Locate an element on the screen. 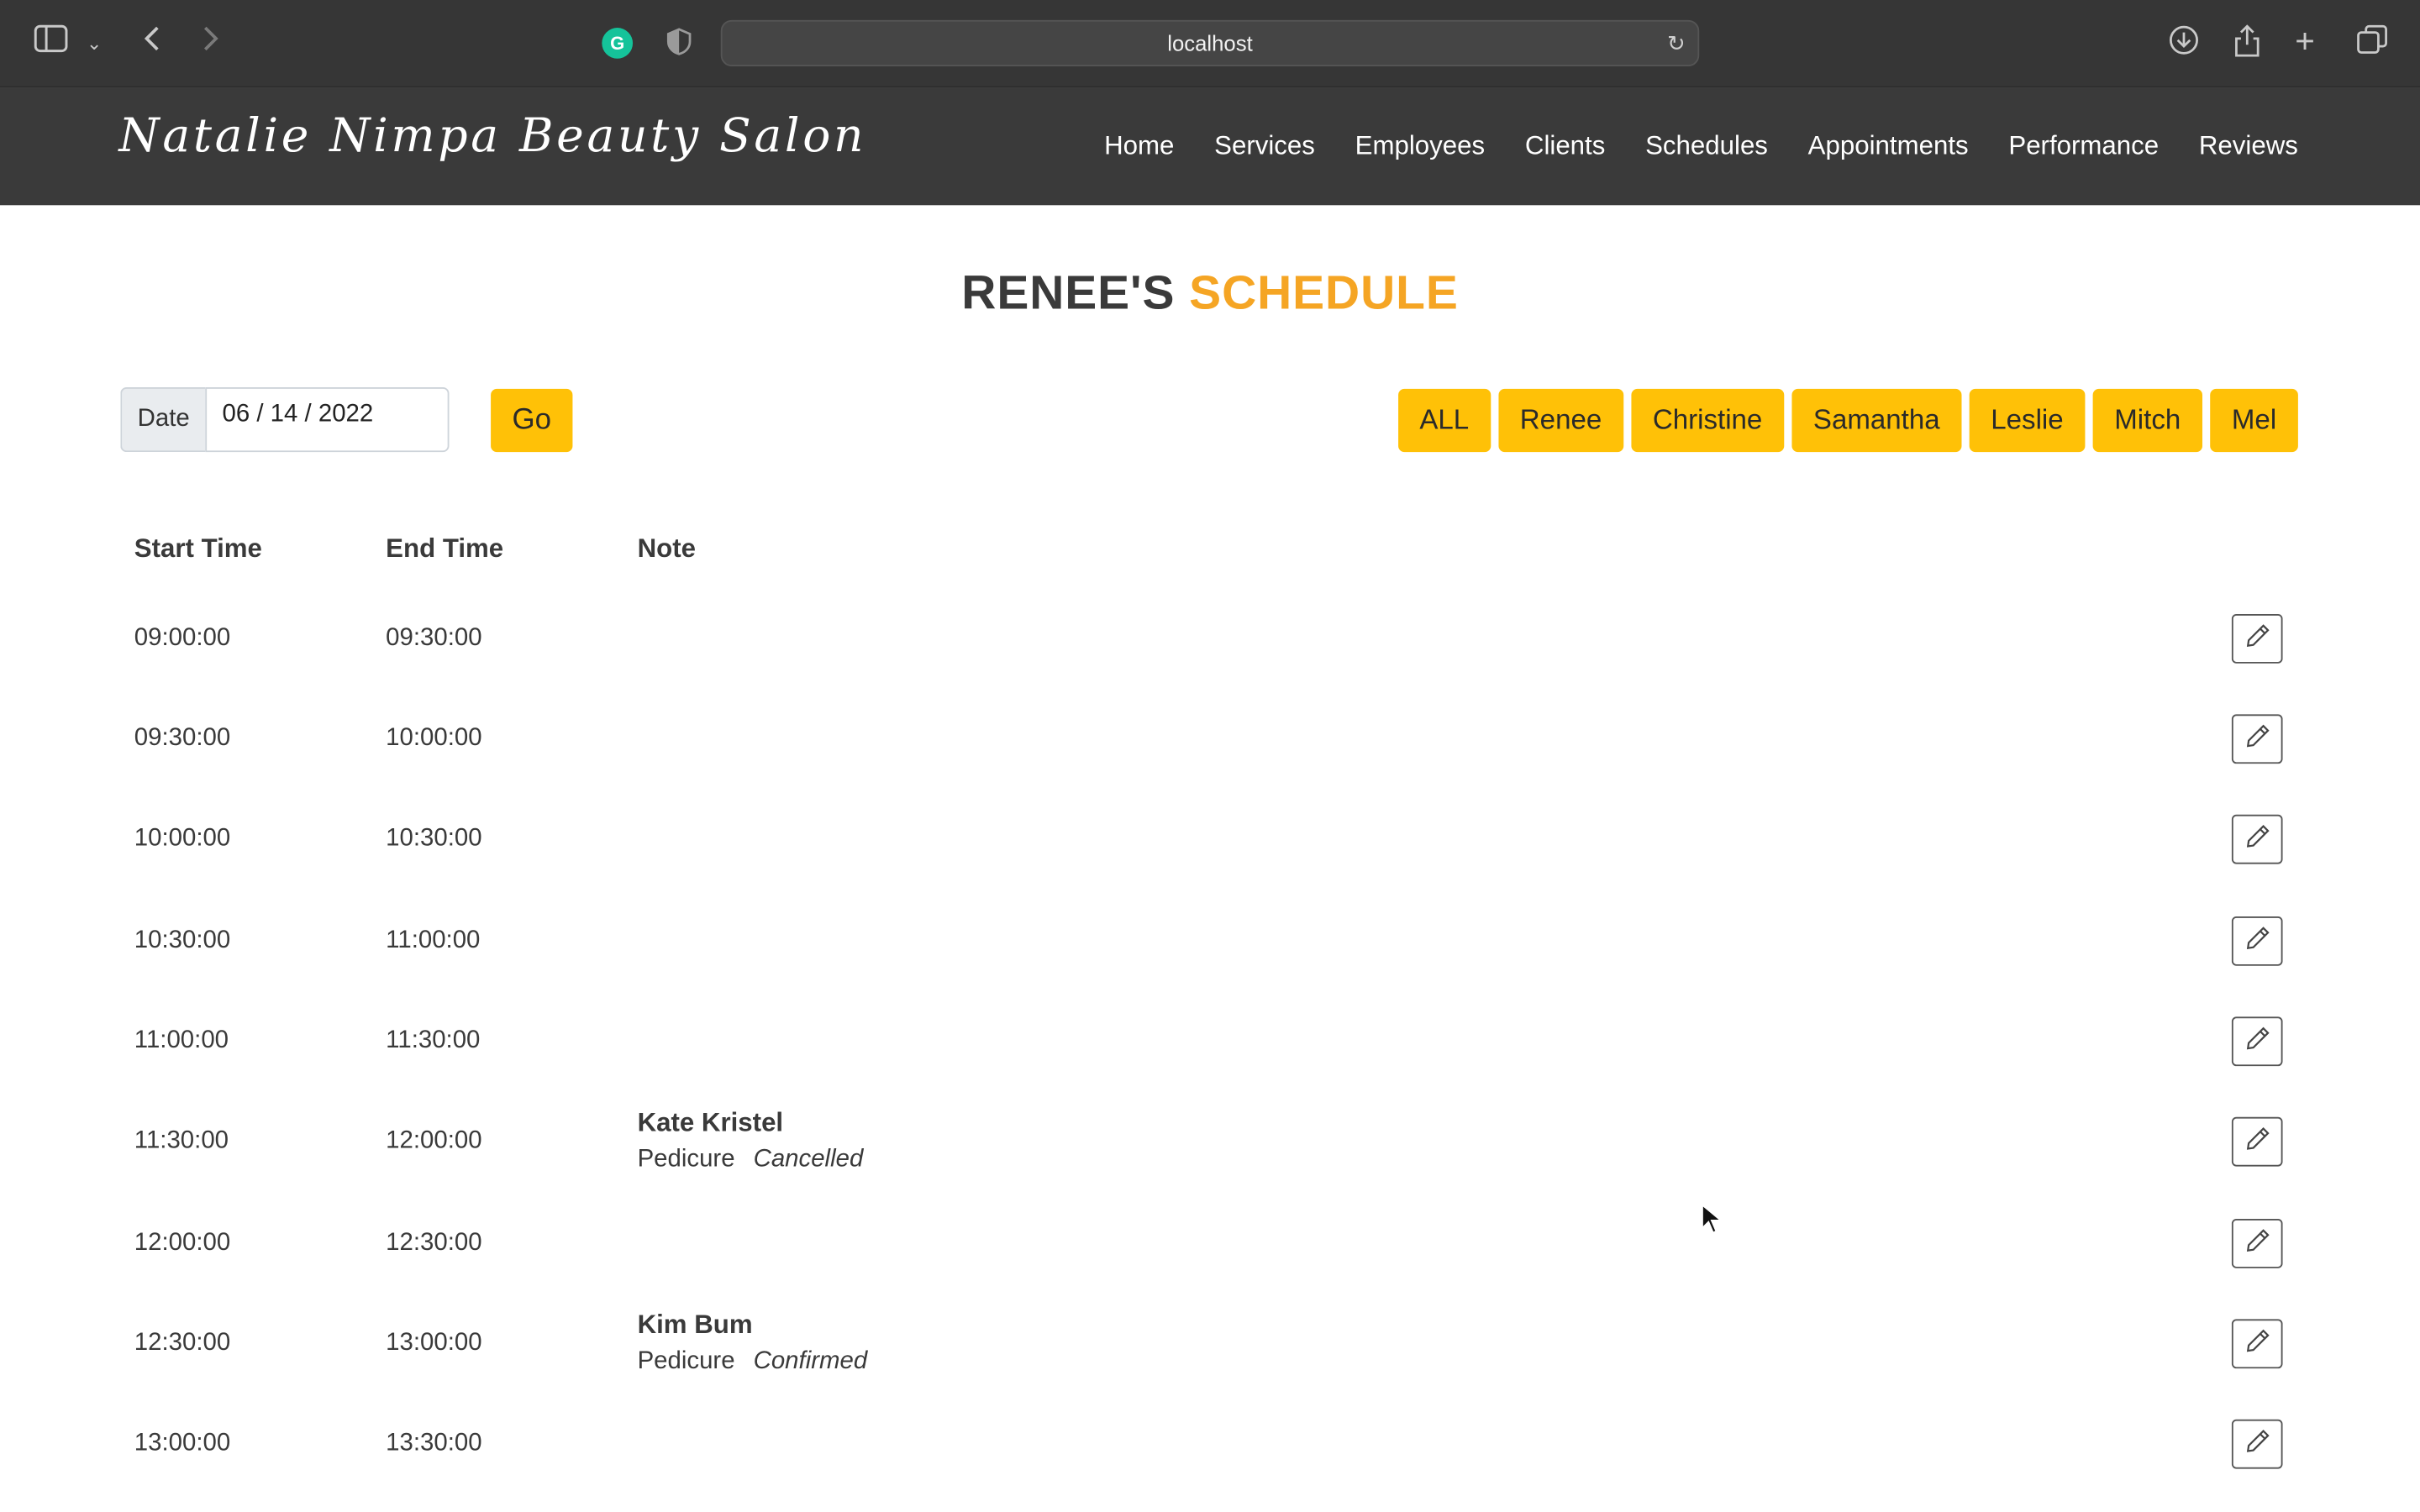 The height and width of the screenshot is (1512, 2420). nav-home: Home is located at coordinates (1139, 146).